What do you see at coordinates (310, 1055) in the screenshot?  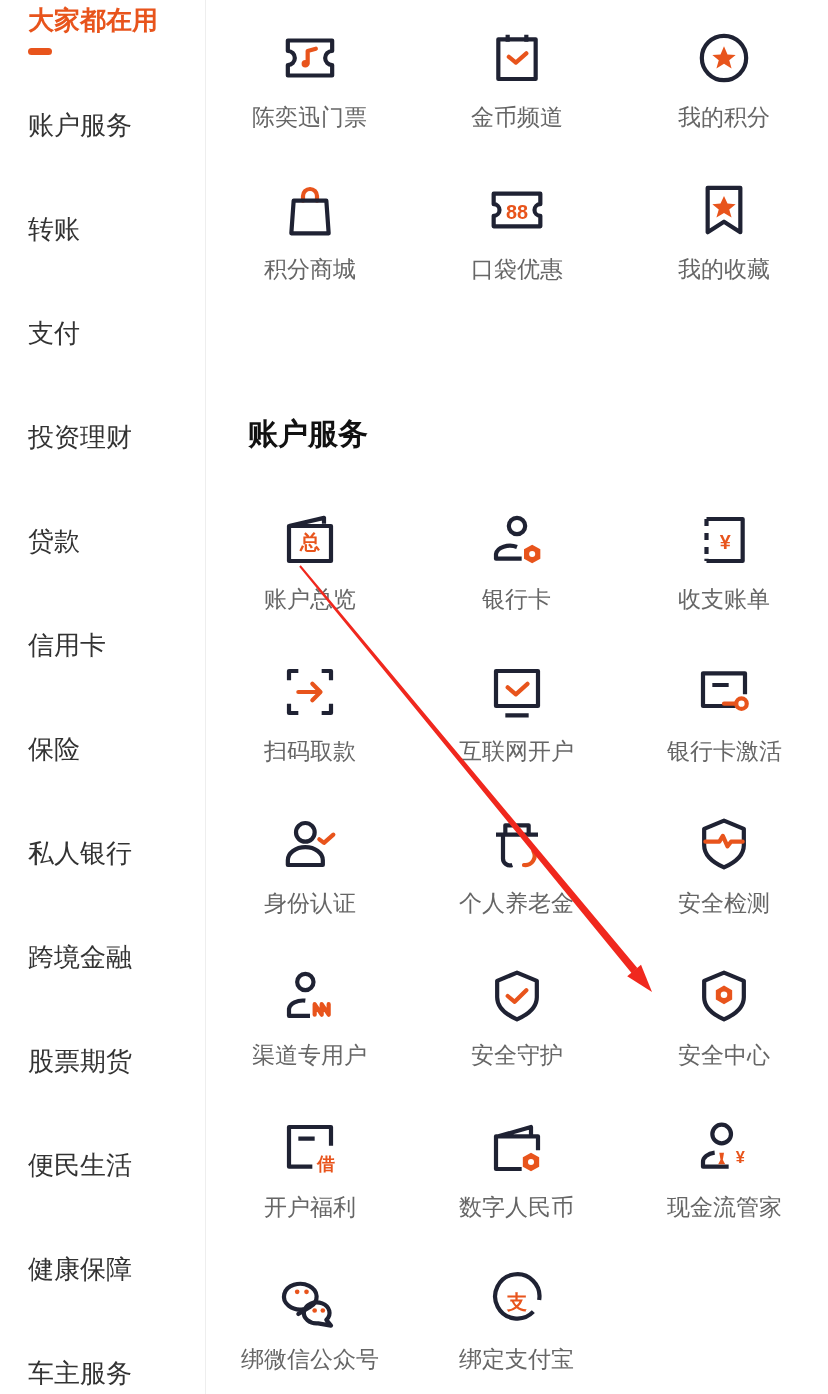 I see `service-label: 渠道专用户` at bounding box center [310, 1055].